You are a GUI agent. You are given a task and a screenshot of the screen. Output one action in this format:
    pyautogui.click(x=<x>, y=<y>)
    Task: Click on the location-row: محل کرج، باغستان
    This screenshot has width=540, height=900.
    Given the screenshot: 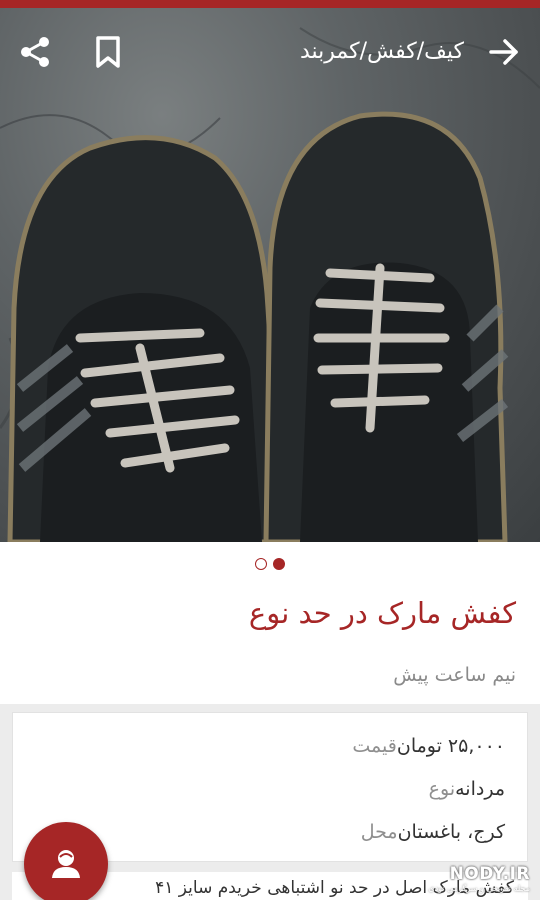 What is the action you would take?
    pyautogui.click(x=420, y=832)
    